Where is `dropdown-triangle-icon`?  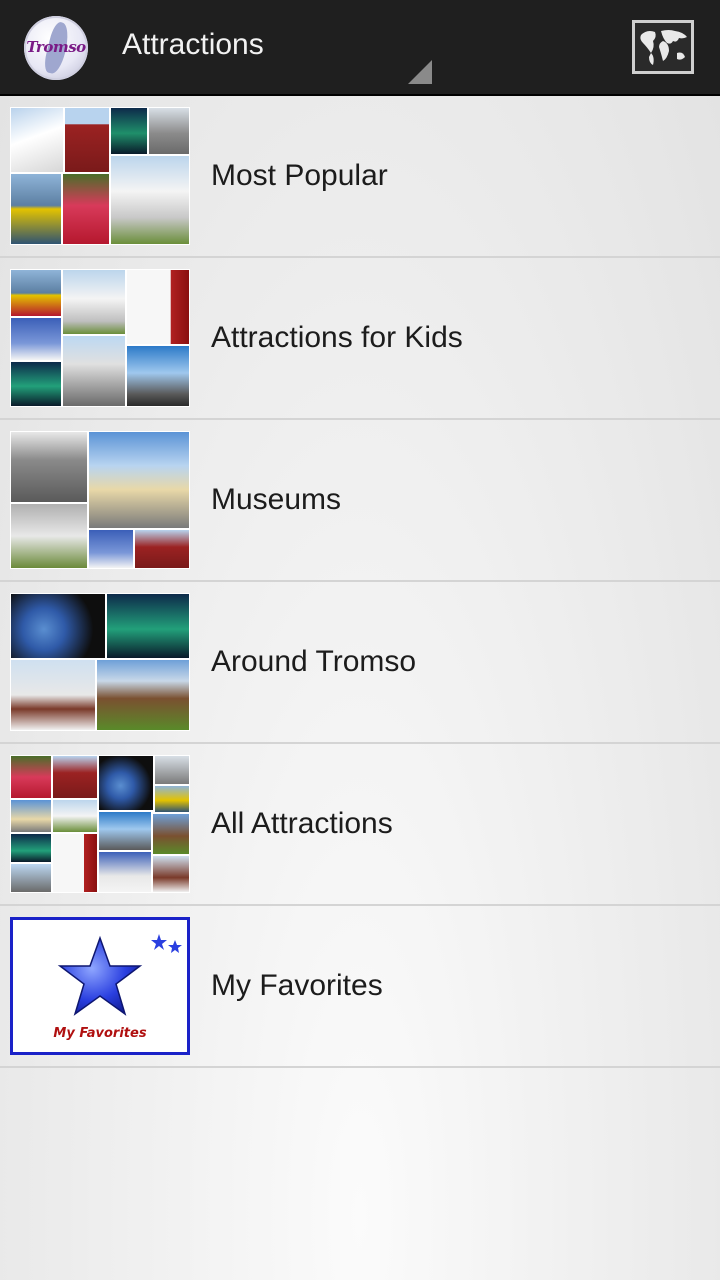
dropdown-triangle-icon is located at coordinates (420, 72).